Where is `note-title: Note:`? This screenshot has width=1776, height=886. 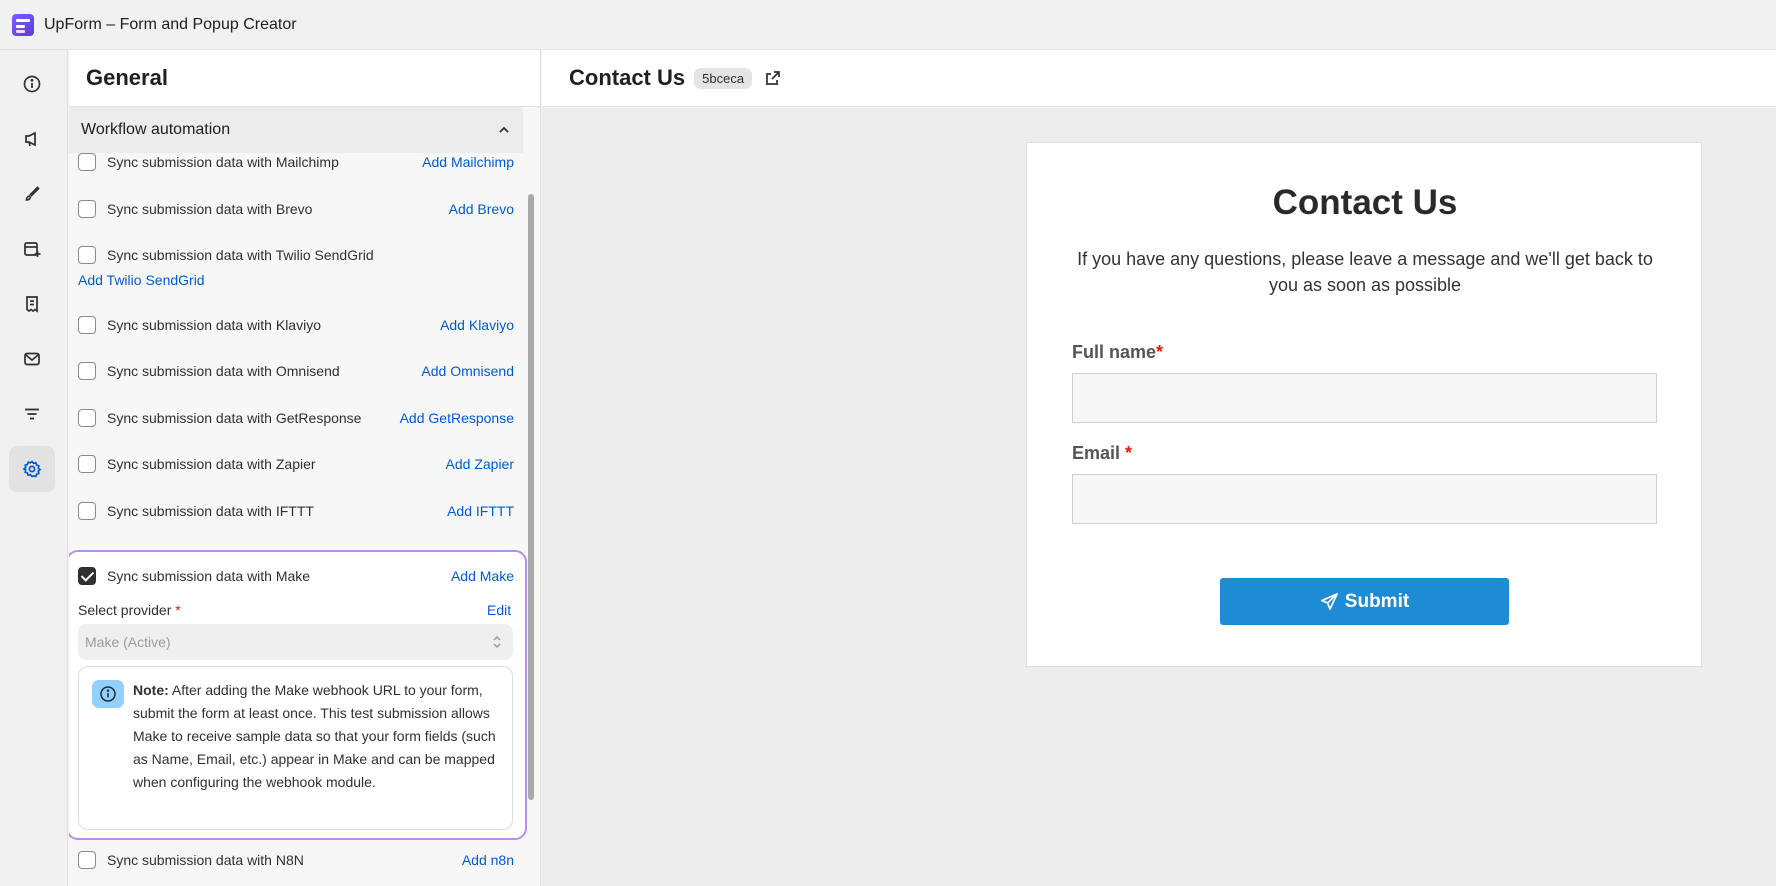
note-title: Note: is located at coordinates (151, 690).